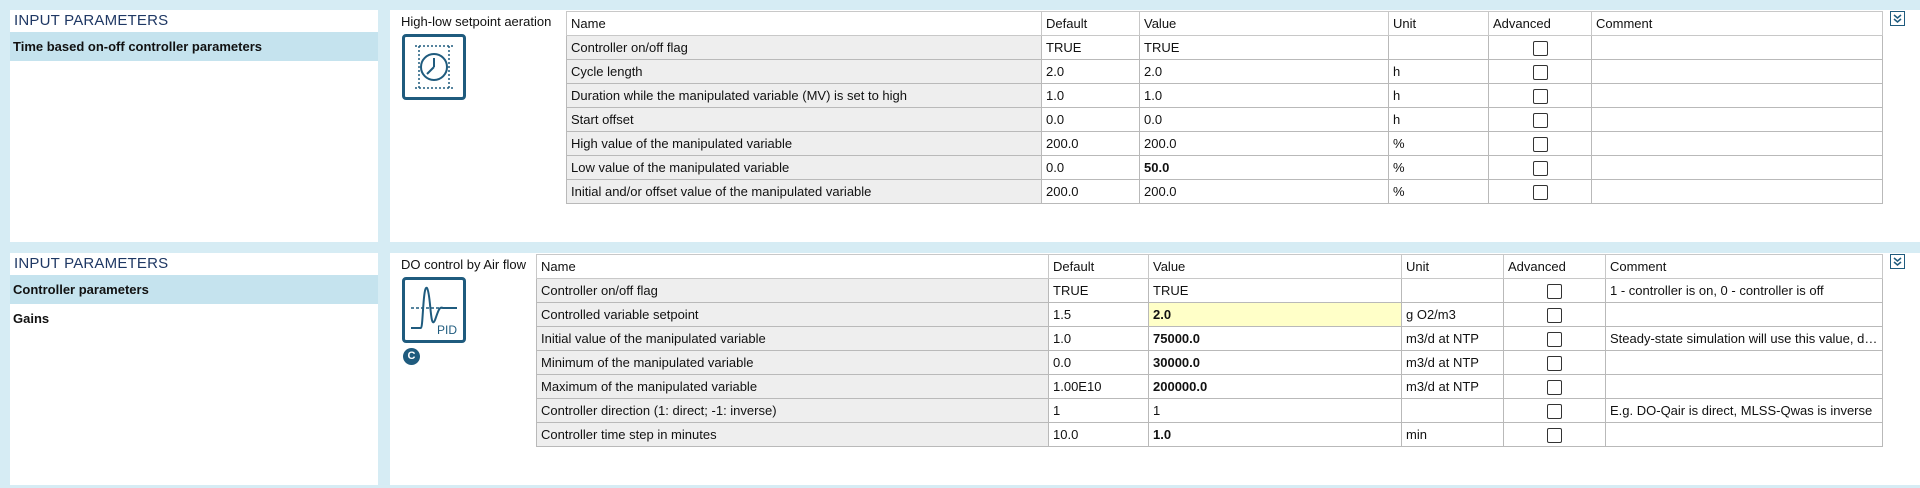  Describe the element at coordinates (1275, 338) in the screenshot. I see `param-value-cell: 75000.0` at that location.